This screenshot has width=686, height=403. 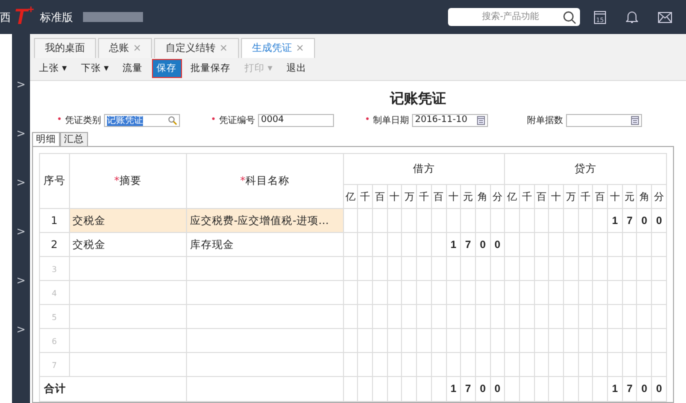 What do you see at coordinates (54, 341) in the screenshot?
I see `row-number: 6` at bounding box center [54, 341].